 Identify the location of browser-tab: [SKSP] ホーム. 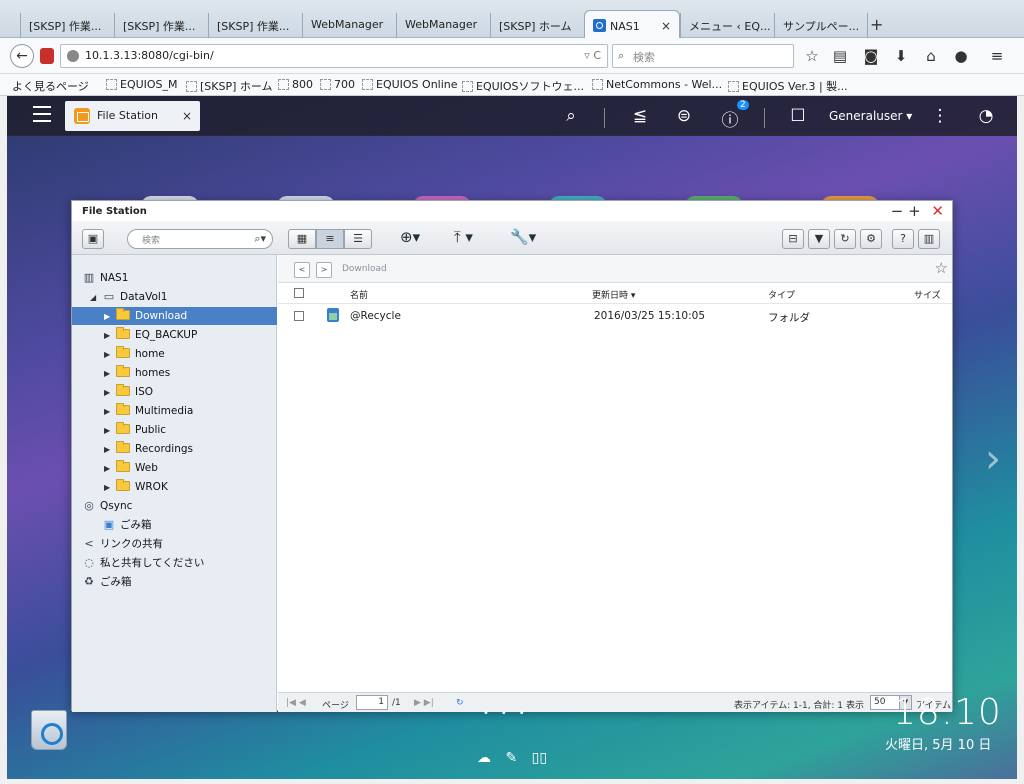
(537, 25).